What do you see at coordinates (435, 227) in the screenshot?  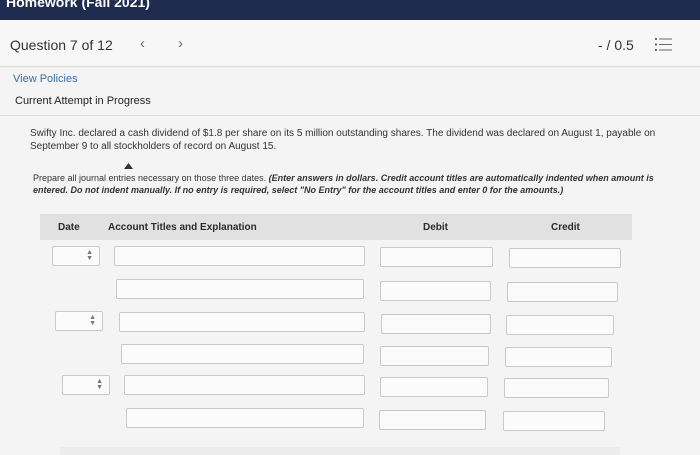 I see `debit-column-header: Debit` at bounding box center [435, 227].